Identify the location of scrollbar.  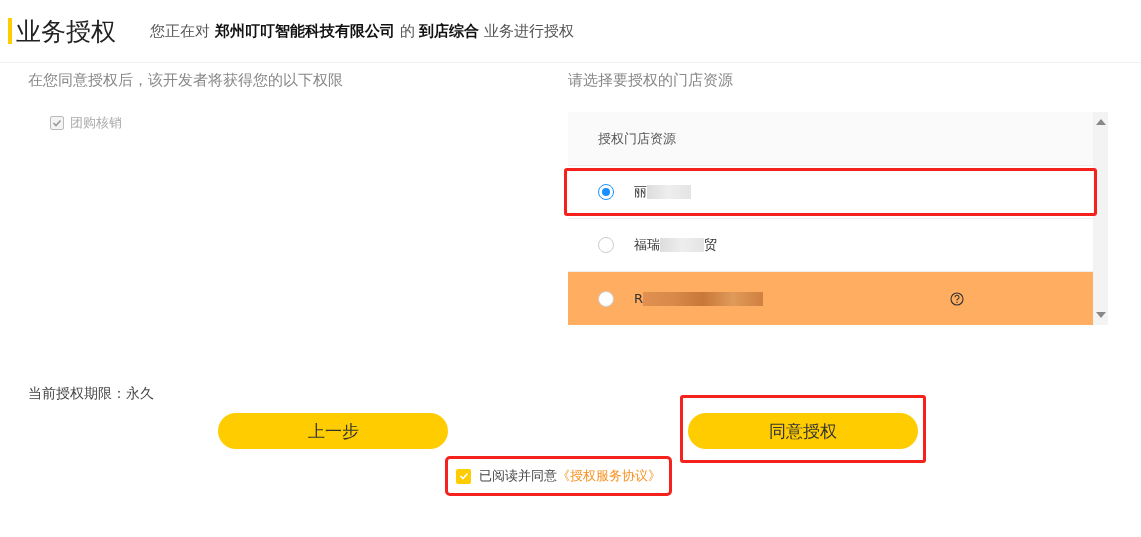
(1100, 218).